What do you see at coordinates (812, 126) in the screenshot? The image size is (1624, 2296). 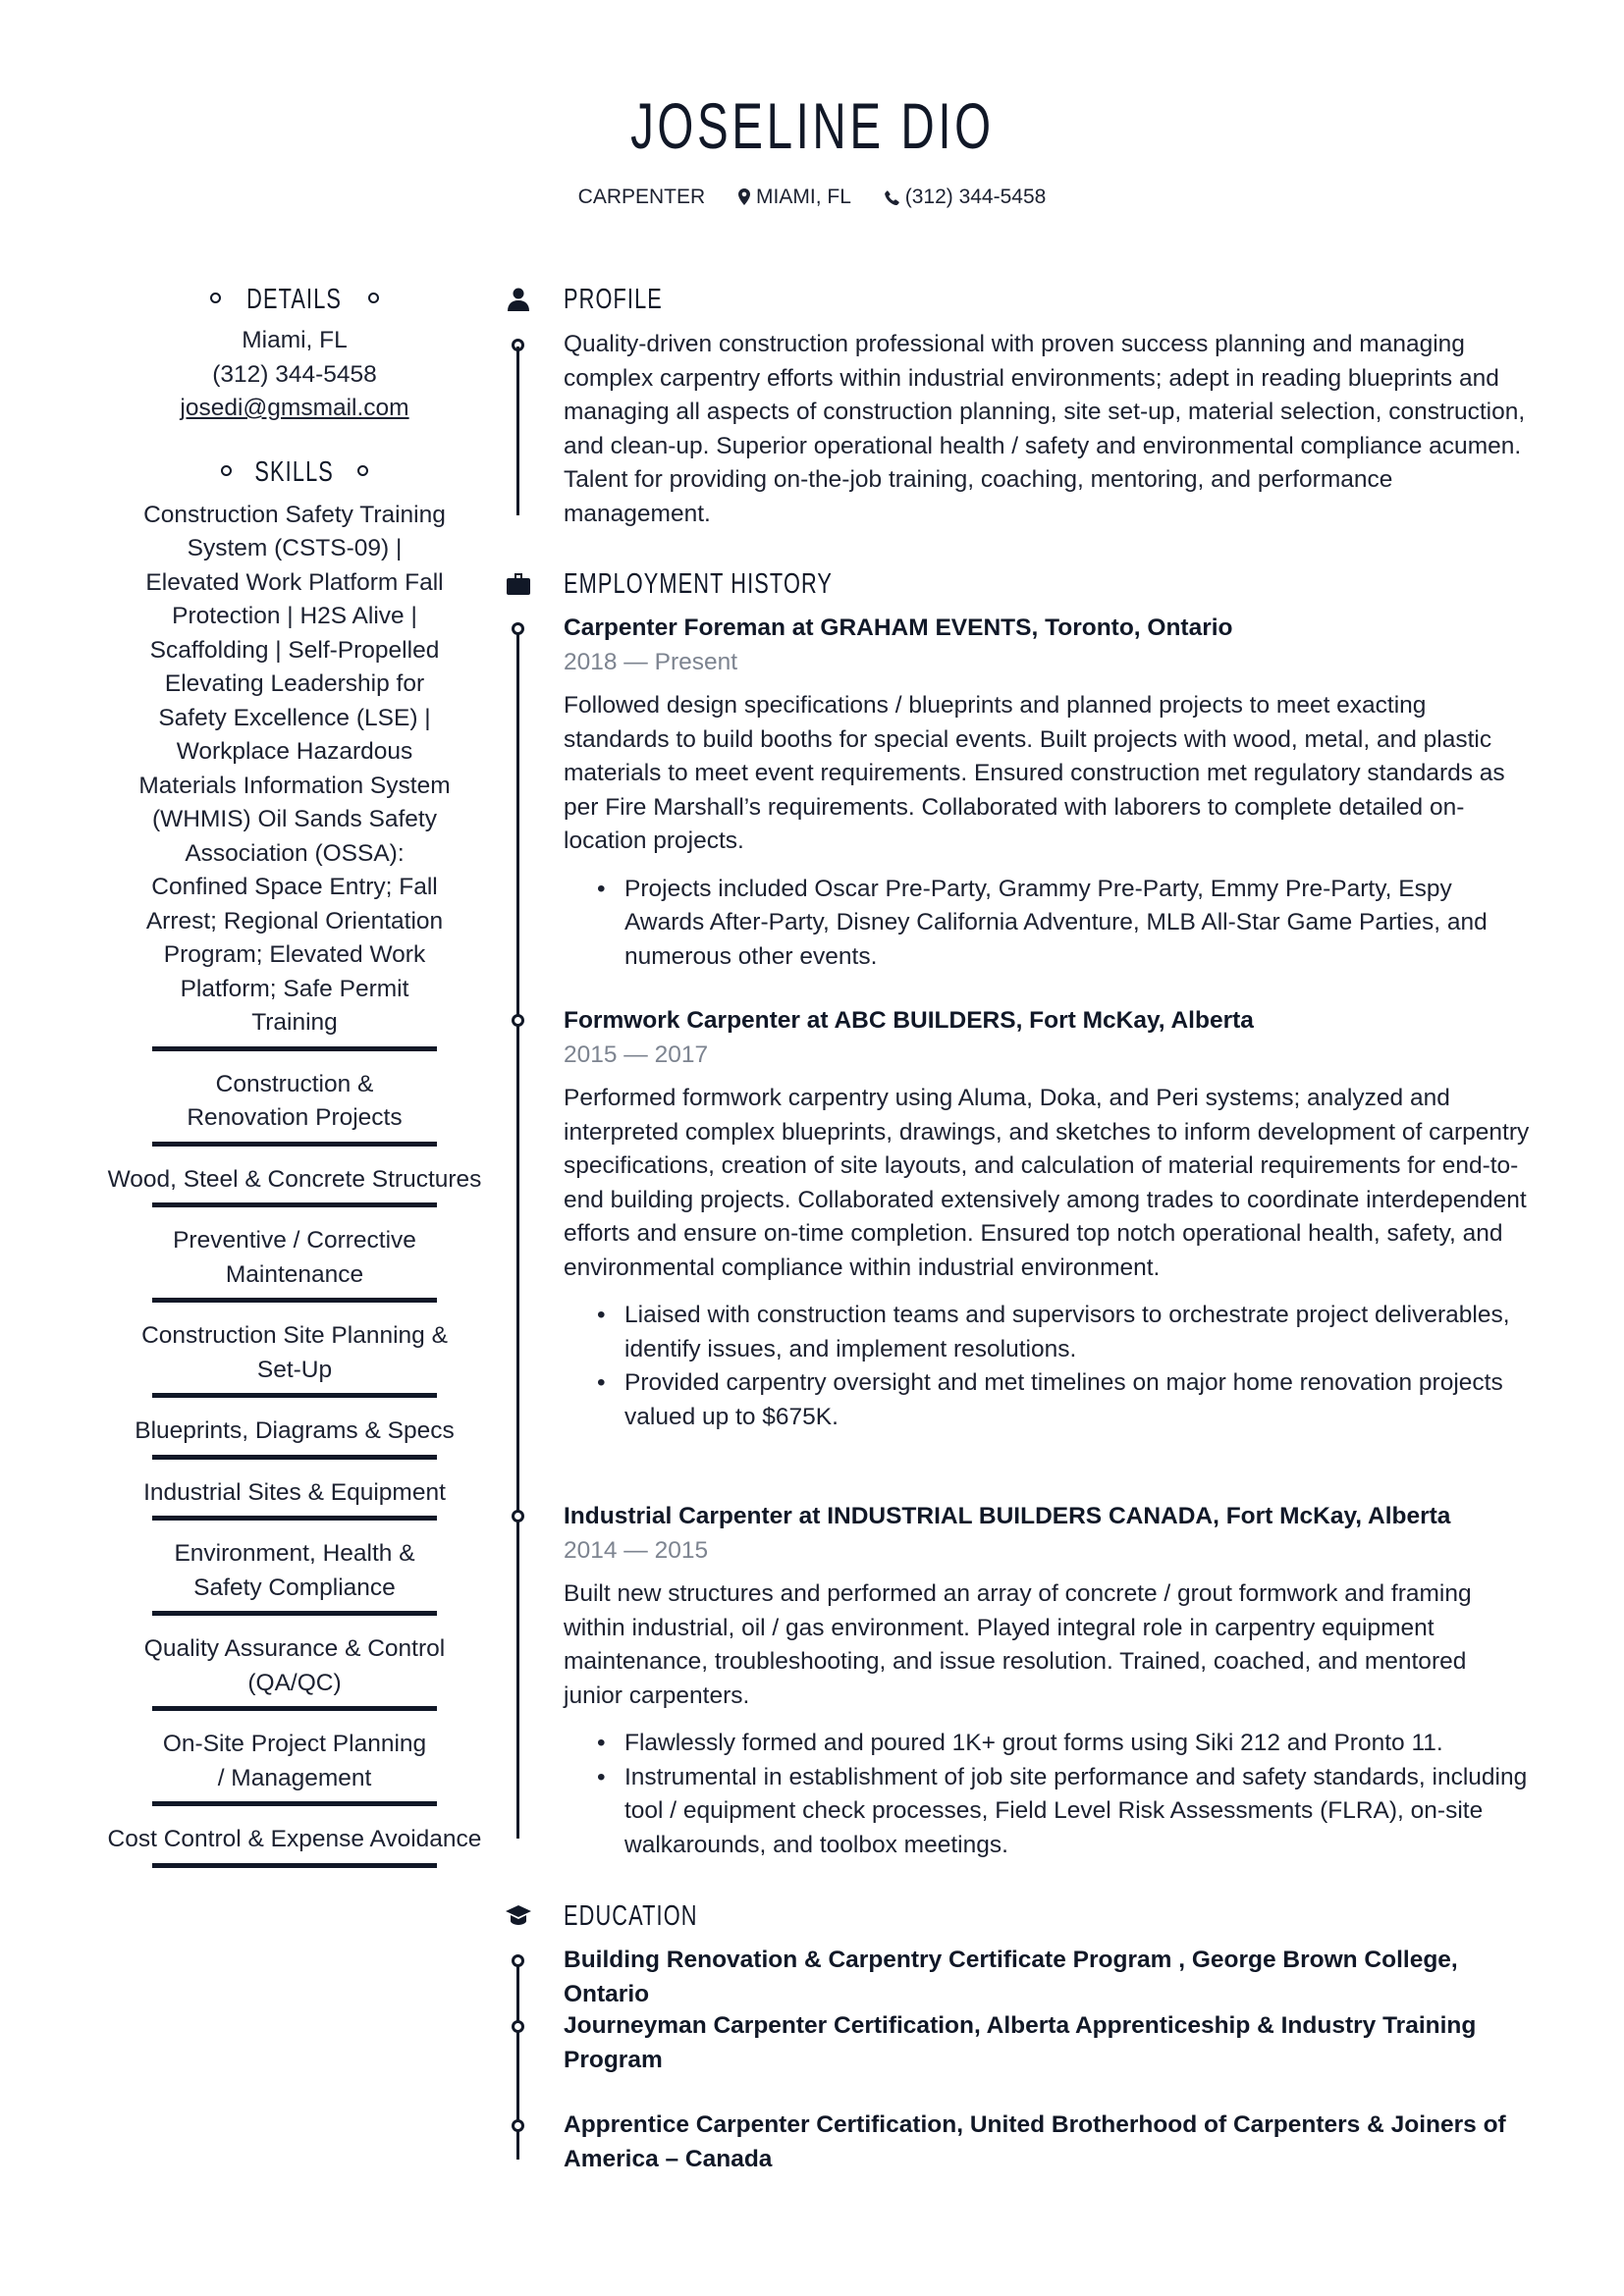 I see `candidate-name: JOSELINE DIO` at bounding box center [812, 126].